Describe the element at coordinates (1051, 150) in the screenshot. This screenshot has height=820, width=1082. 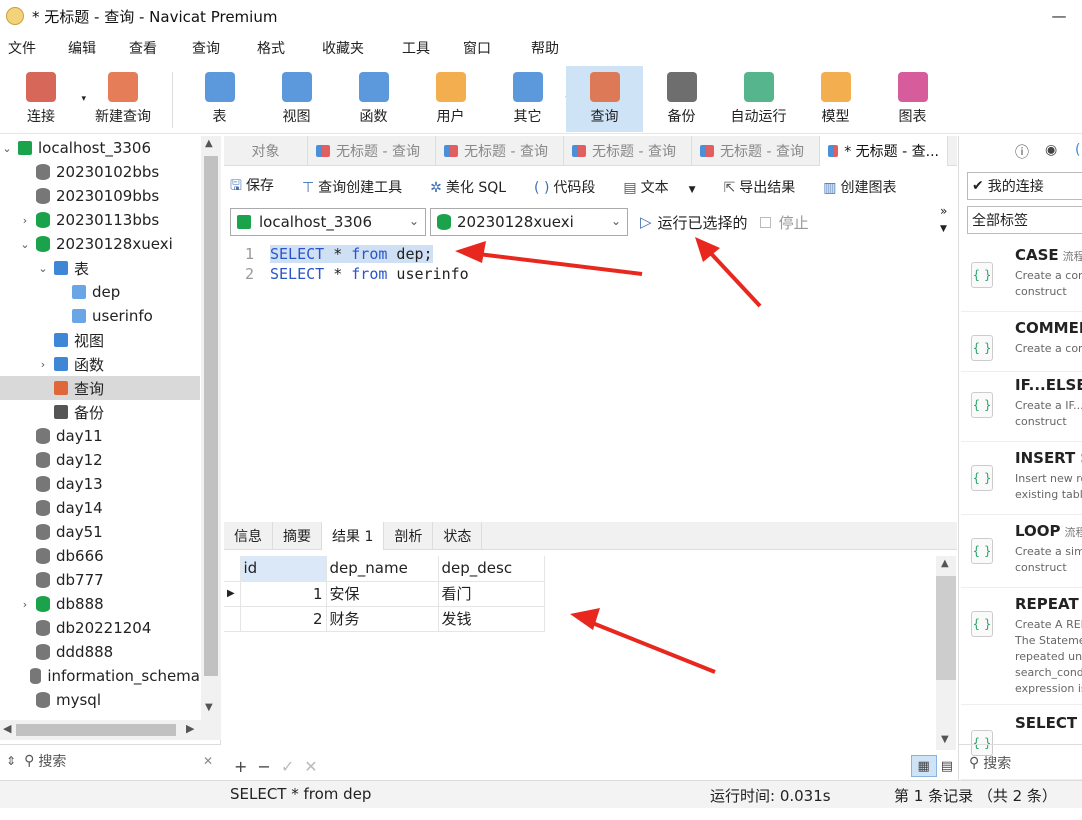
I see `eye-icon: ◉` at that location.